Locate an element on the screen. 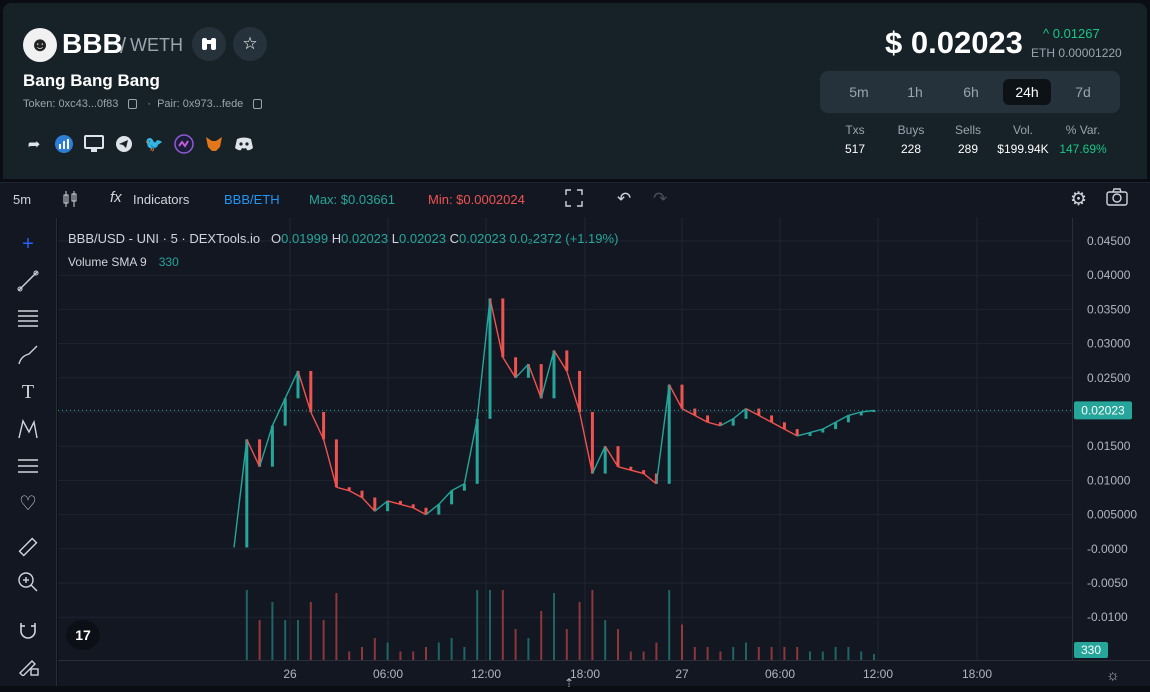  metamask-icon is located at coordinates (214, 144).